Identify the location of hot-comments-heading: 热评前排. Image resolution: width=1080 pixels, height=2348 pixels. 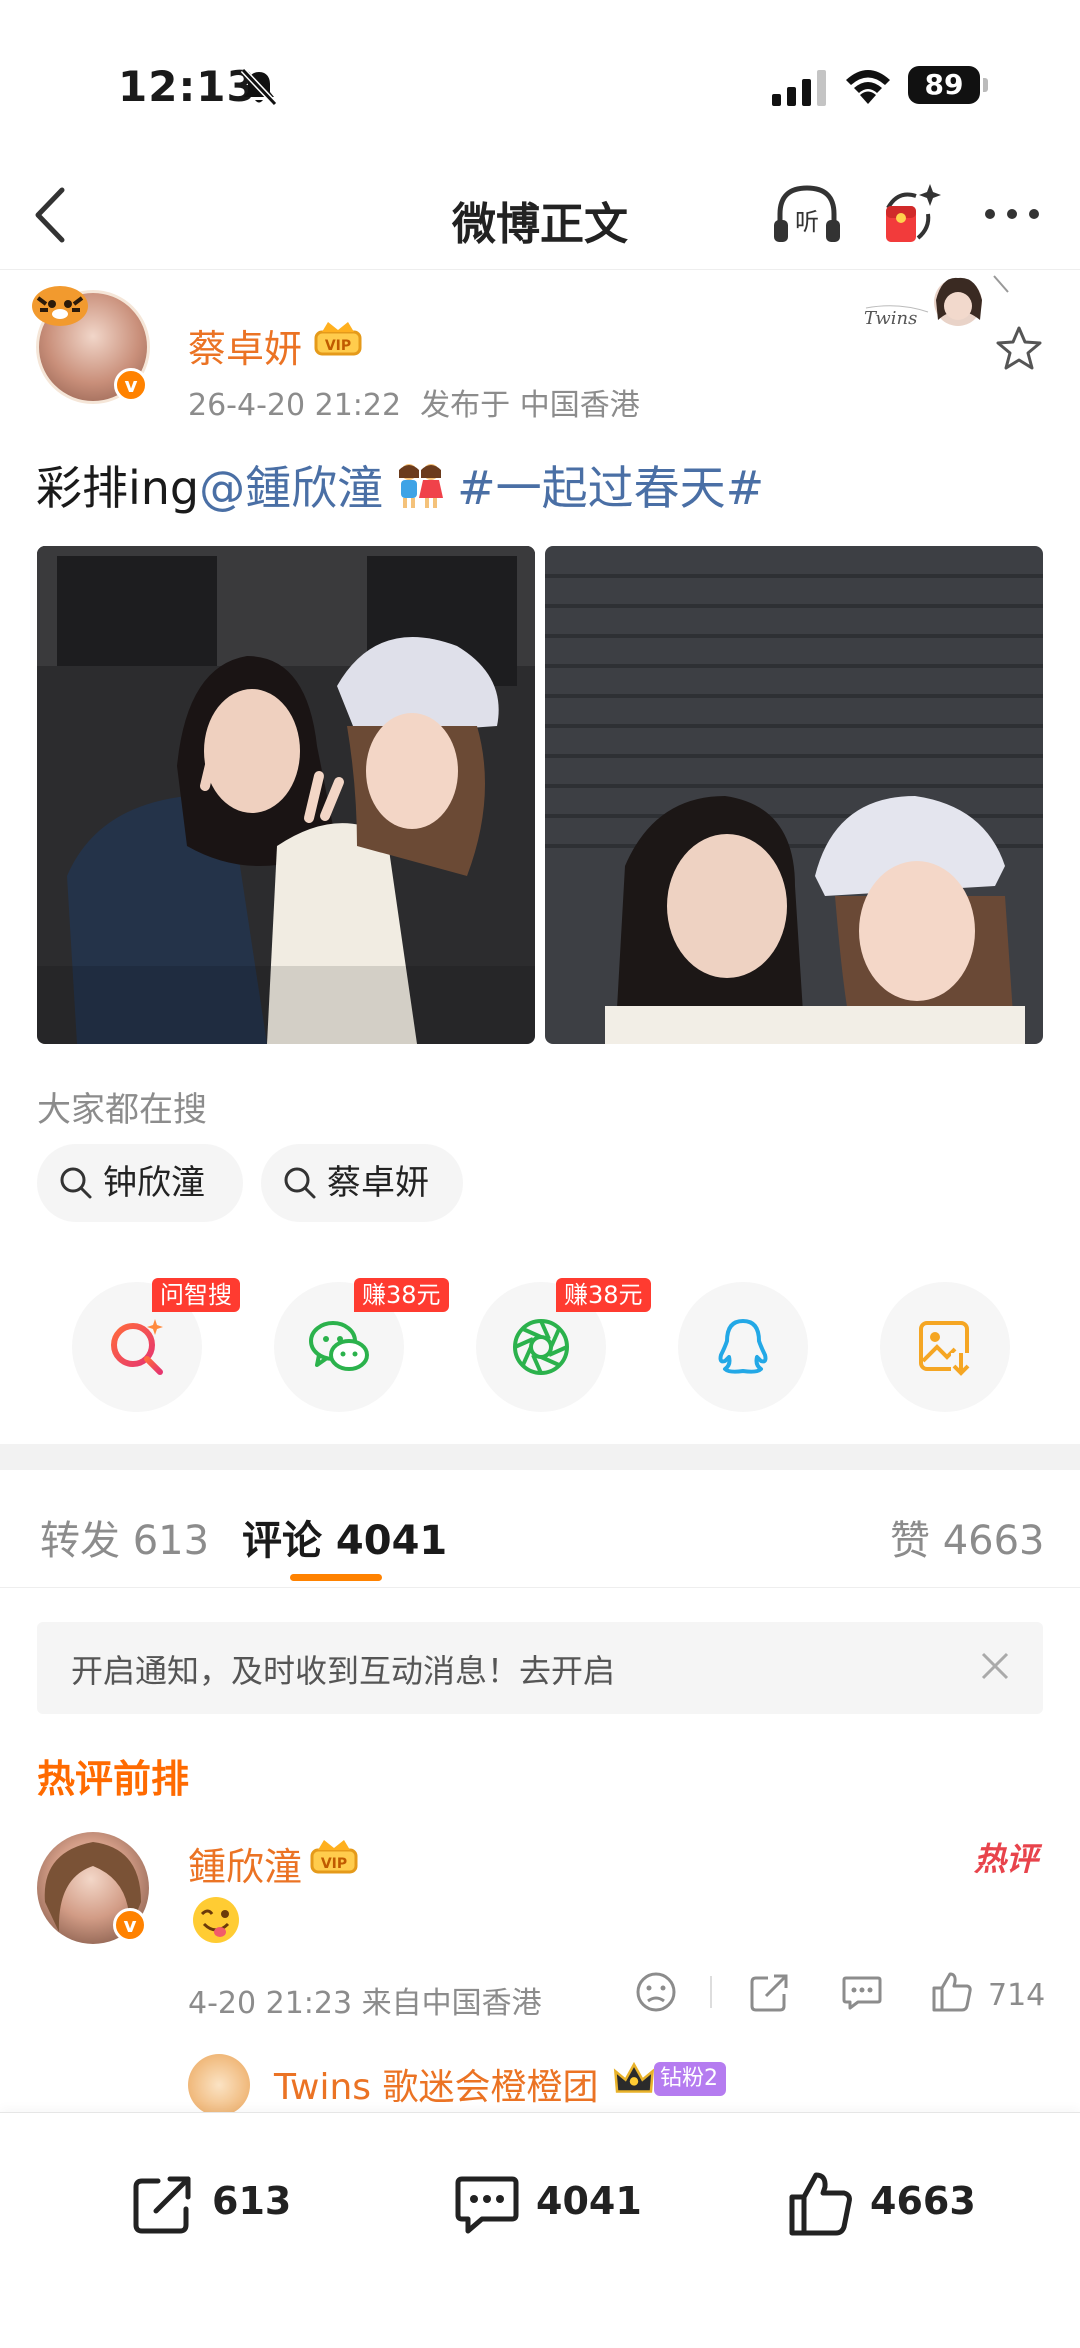
(113, 1779).